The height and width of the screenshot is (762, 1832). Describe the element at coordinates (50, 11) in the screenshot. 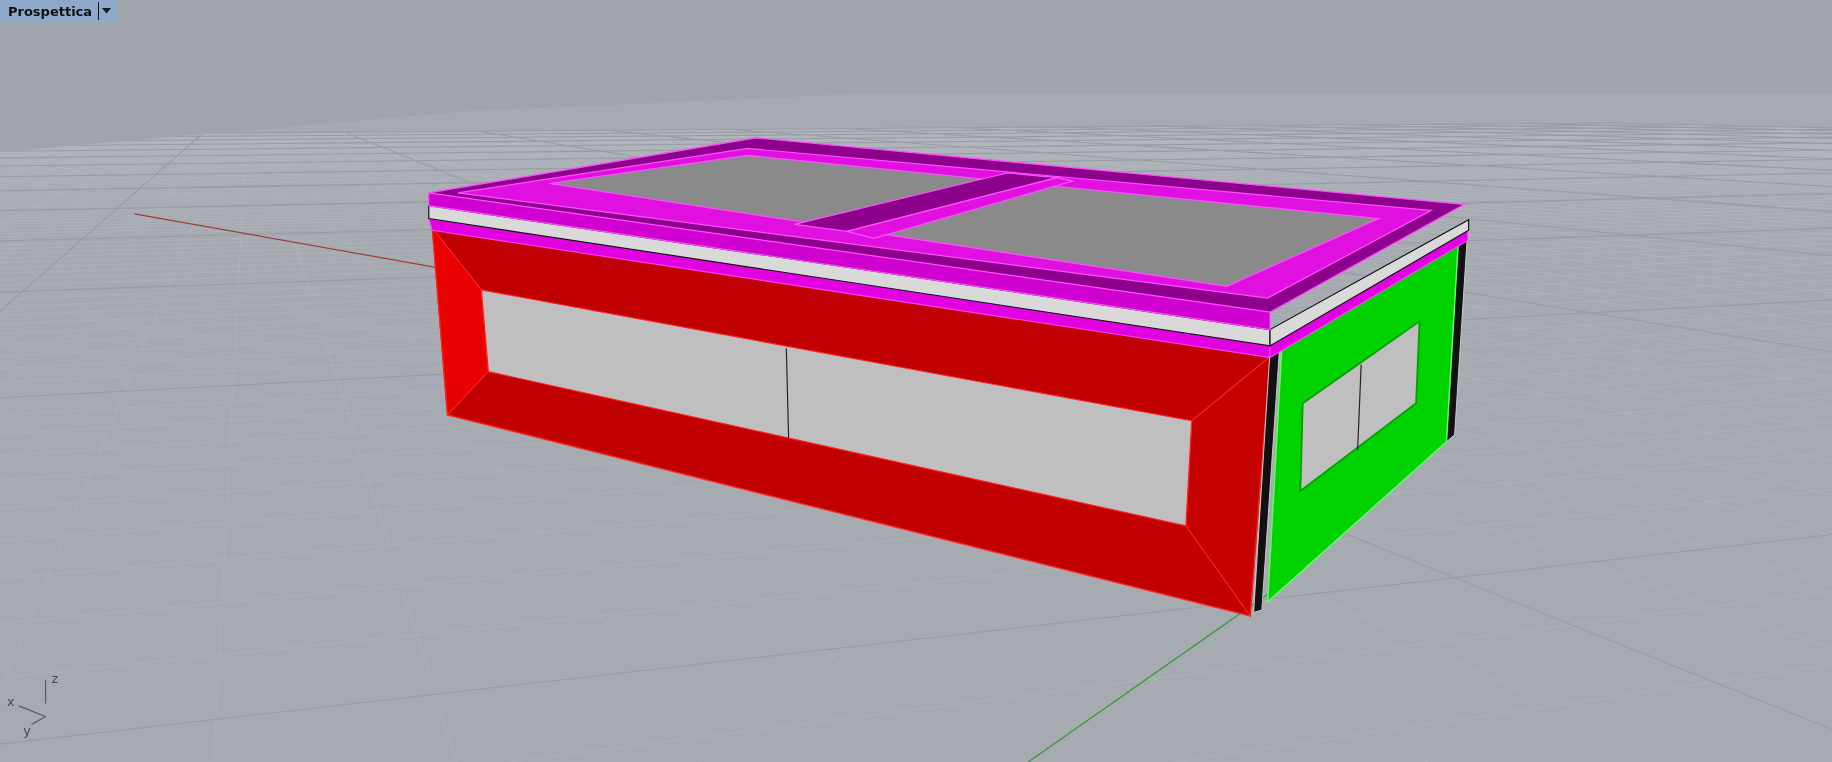

I see `viewport-title: Prospettica` at that location.